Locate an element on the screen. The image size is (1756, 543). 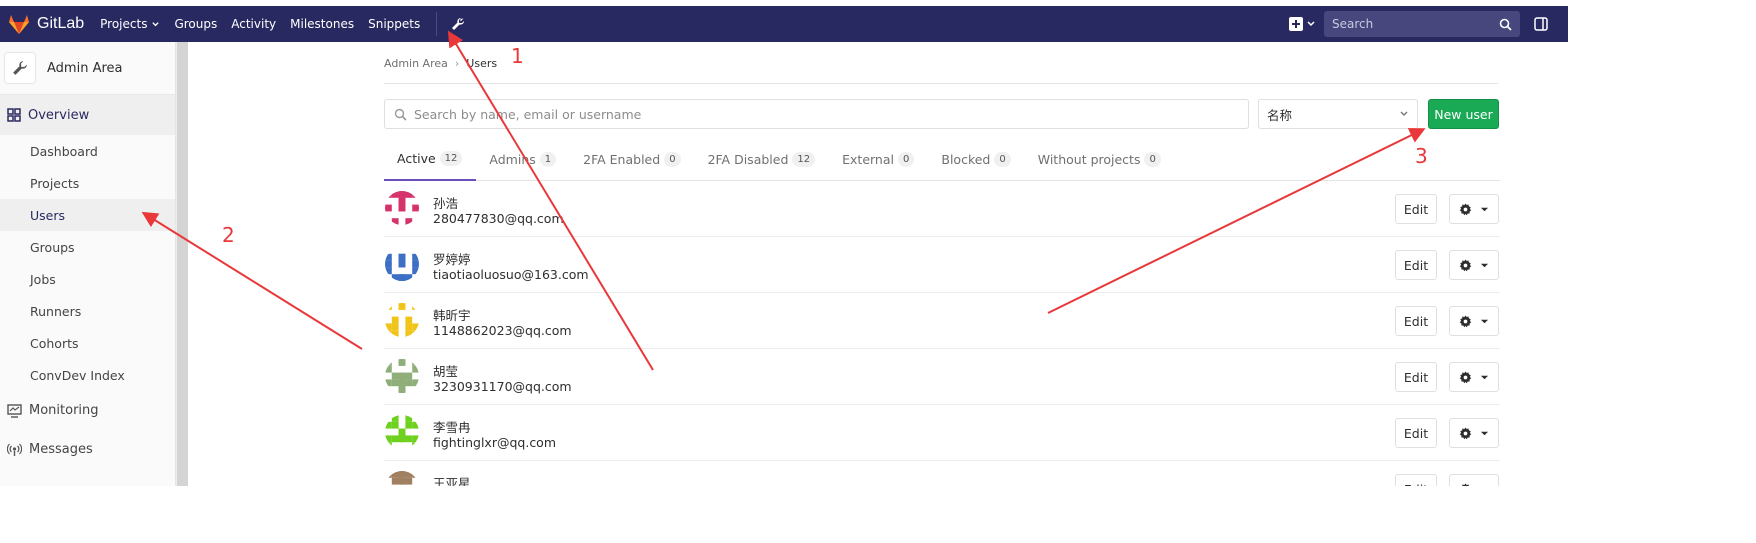
user-name-link: 胡莹 is located at coordinates (445, 370).